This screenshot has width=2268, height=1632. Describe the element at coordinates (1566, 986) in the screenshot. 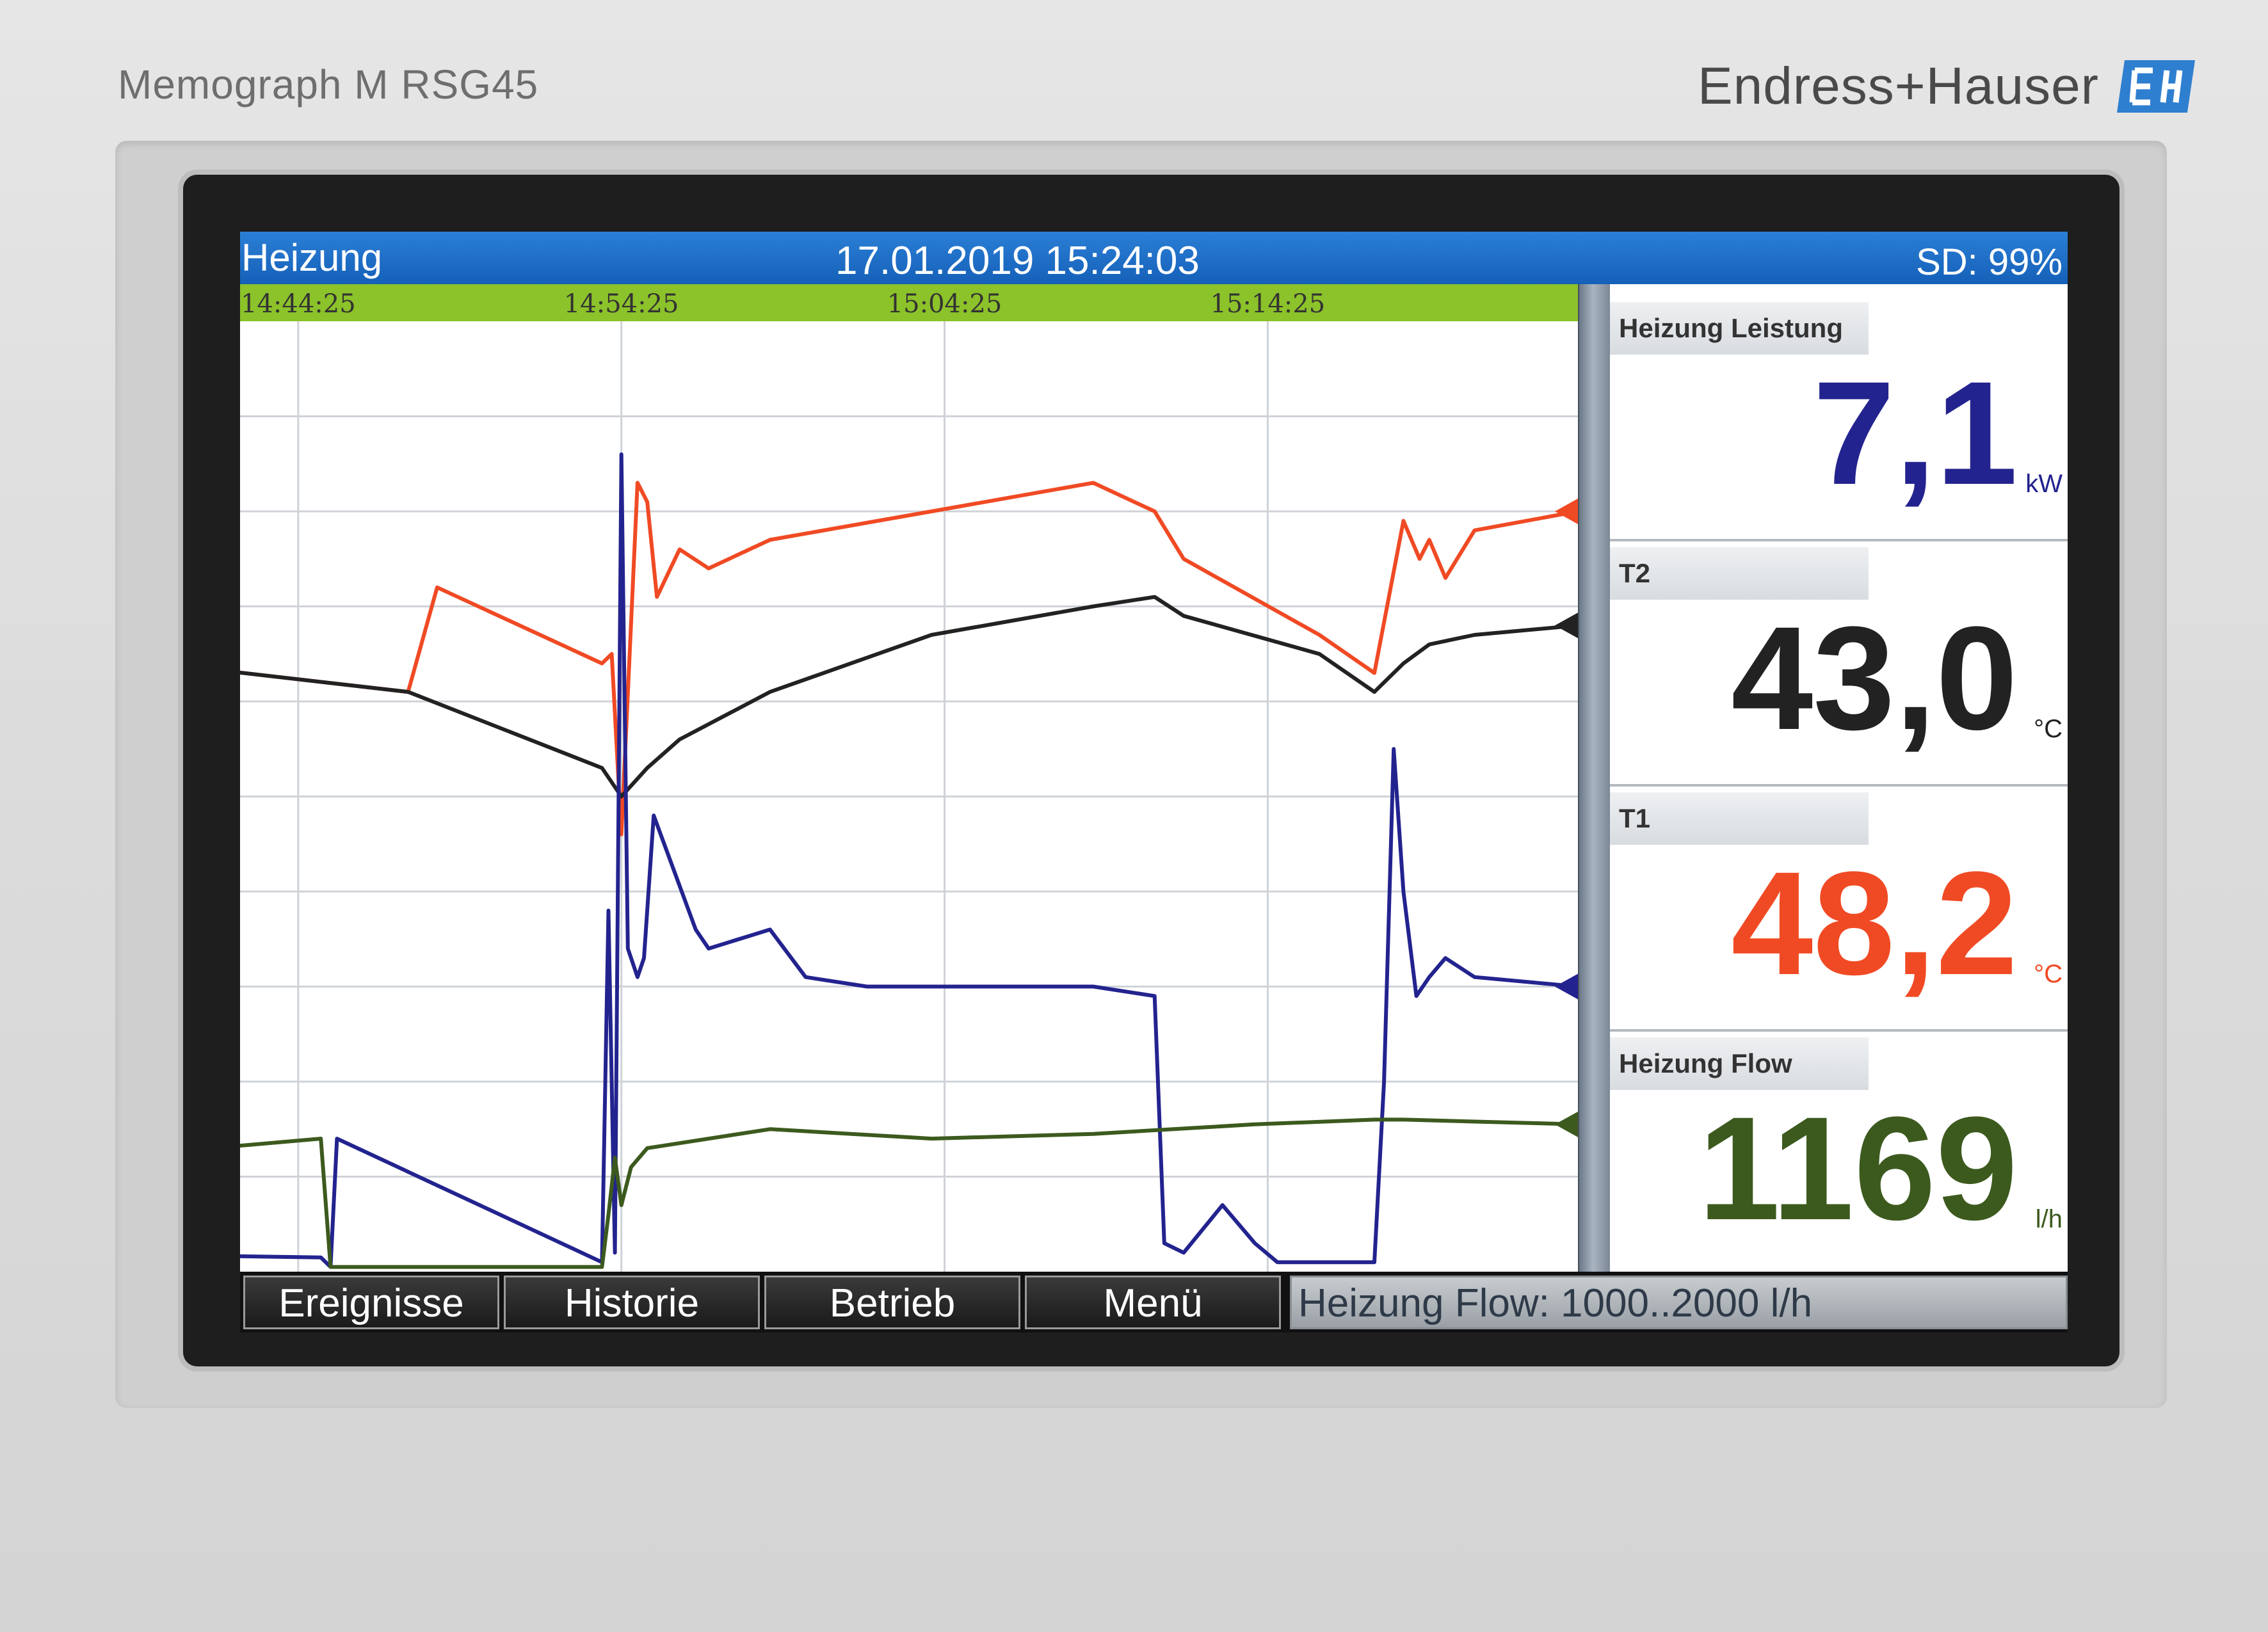

I see `series-marker-heizung-leistung` at that location.